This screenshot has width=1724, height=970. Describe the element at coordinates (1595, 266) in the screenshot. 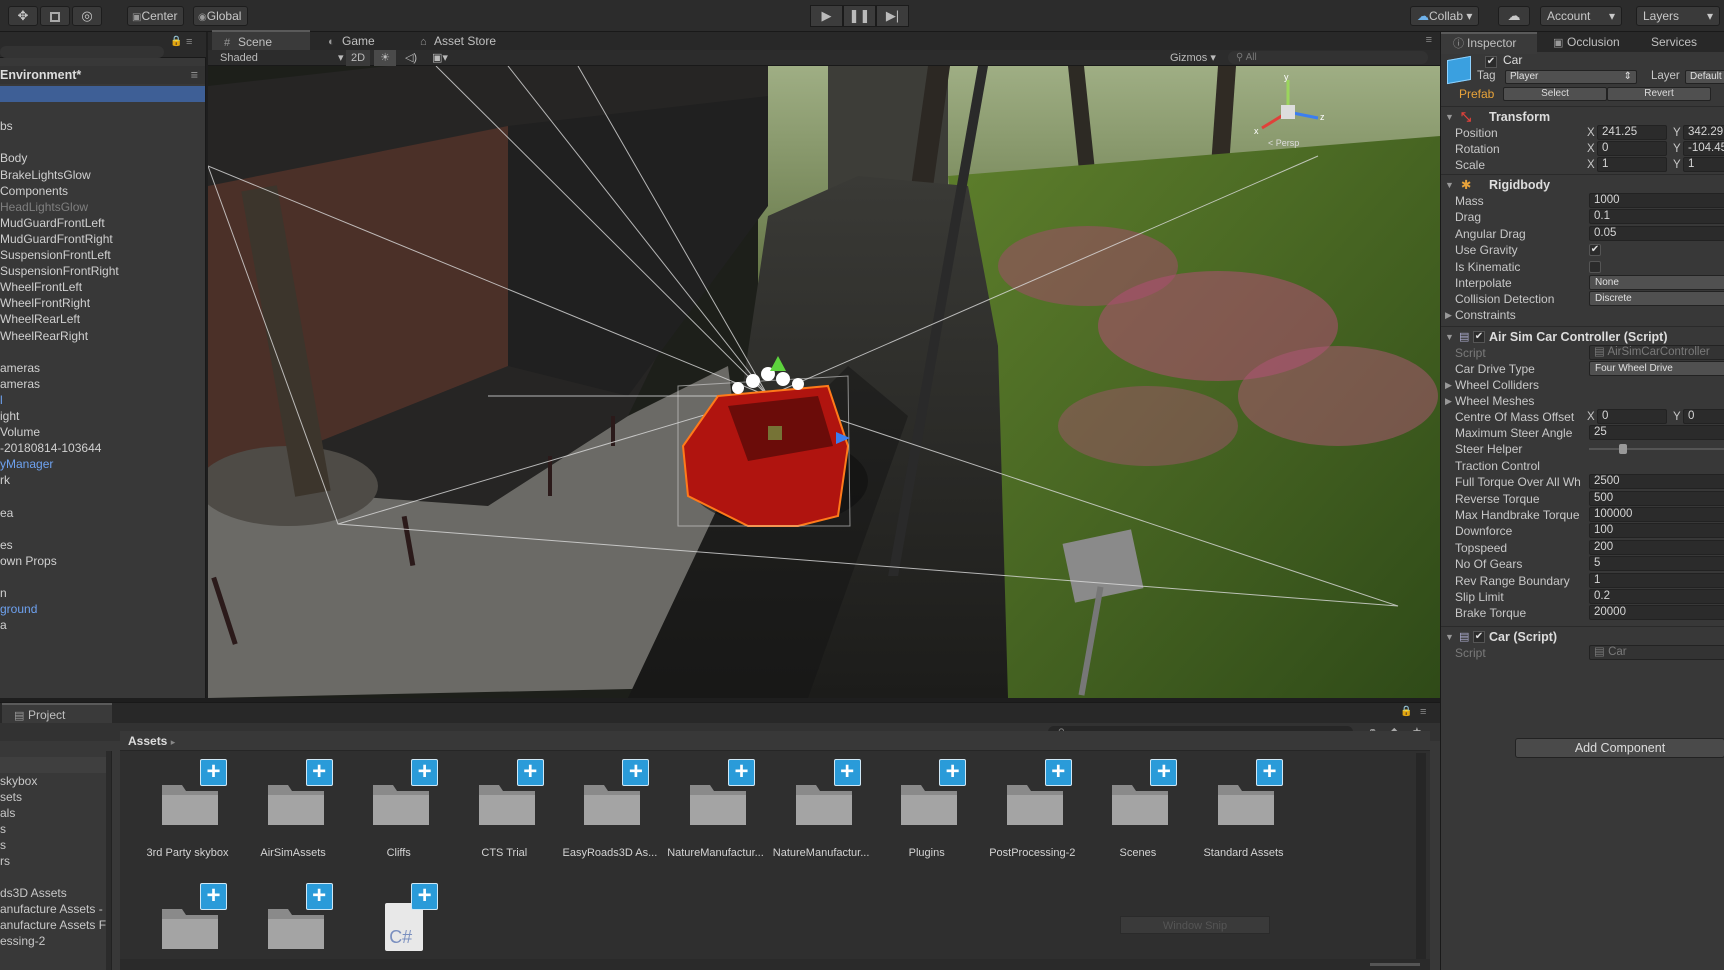

I see `property-checkbox` at that location.